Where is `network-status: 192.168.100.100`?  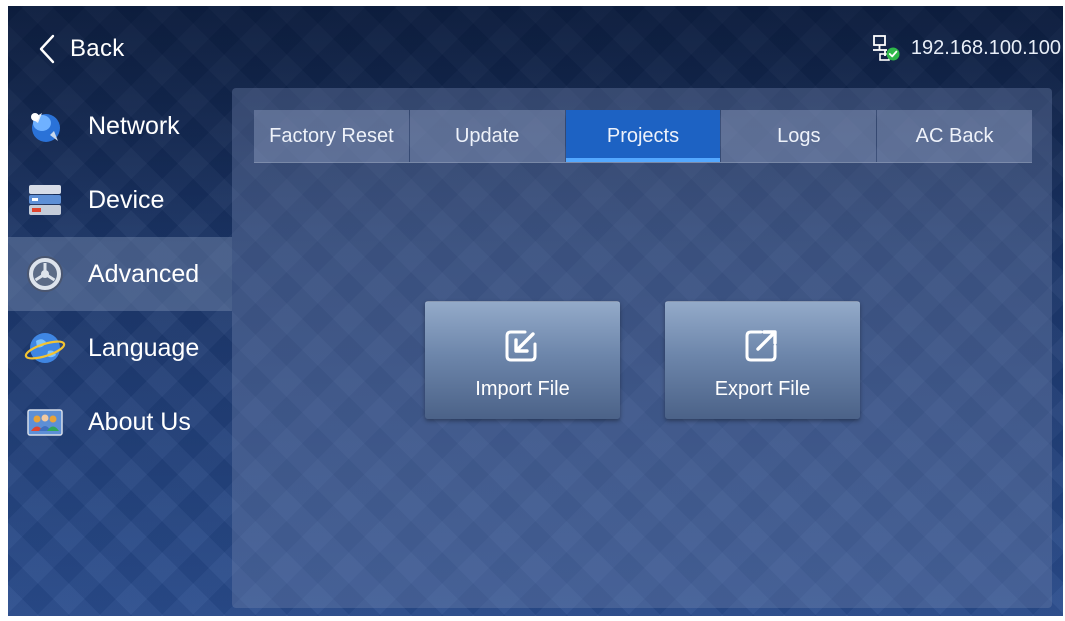 network-status: 192.168.100.100 is located at coordinates (966, 48).